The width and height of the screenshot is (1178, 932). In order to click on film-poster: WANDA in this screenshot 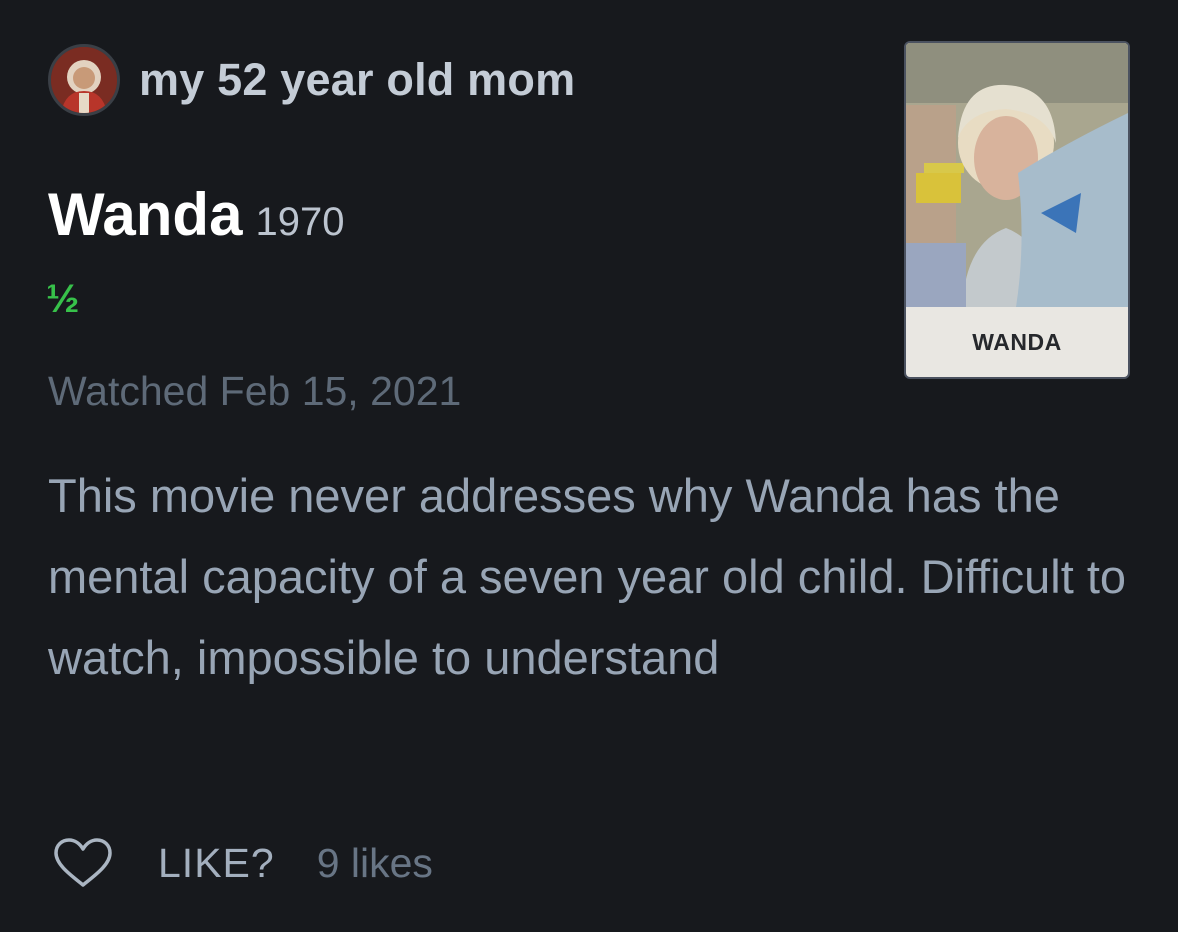, I will do `click(1017, 210)`.